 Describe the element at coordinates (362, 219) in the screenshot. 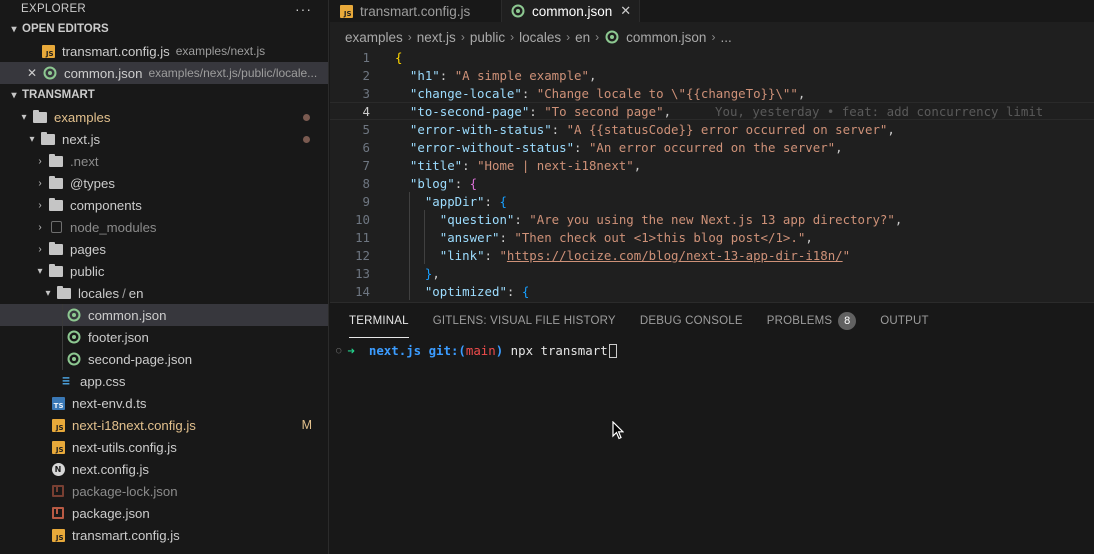

I see `line-number: 10` at that location.